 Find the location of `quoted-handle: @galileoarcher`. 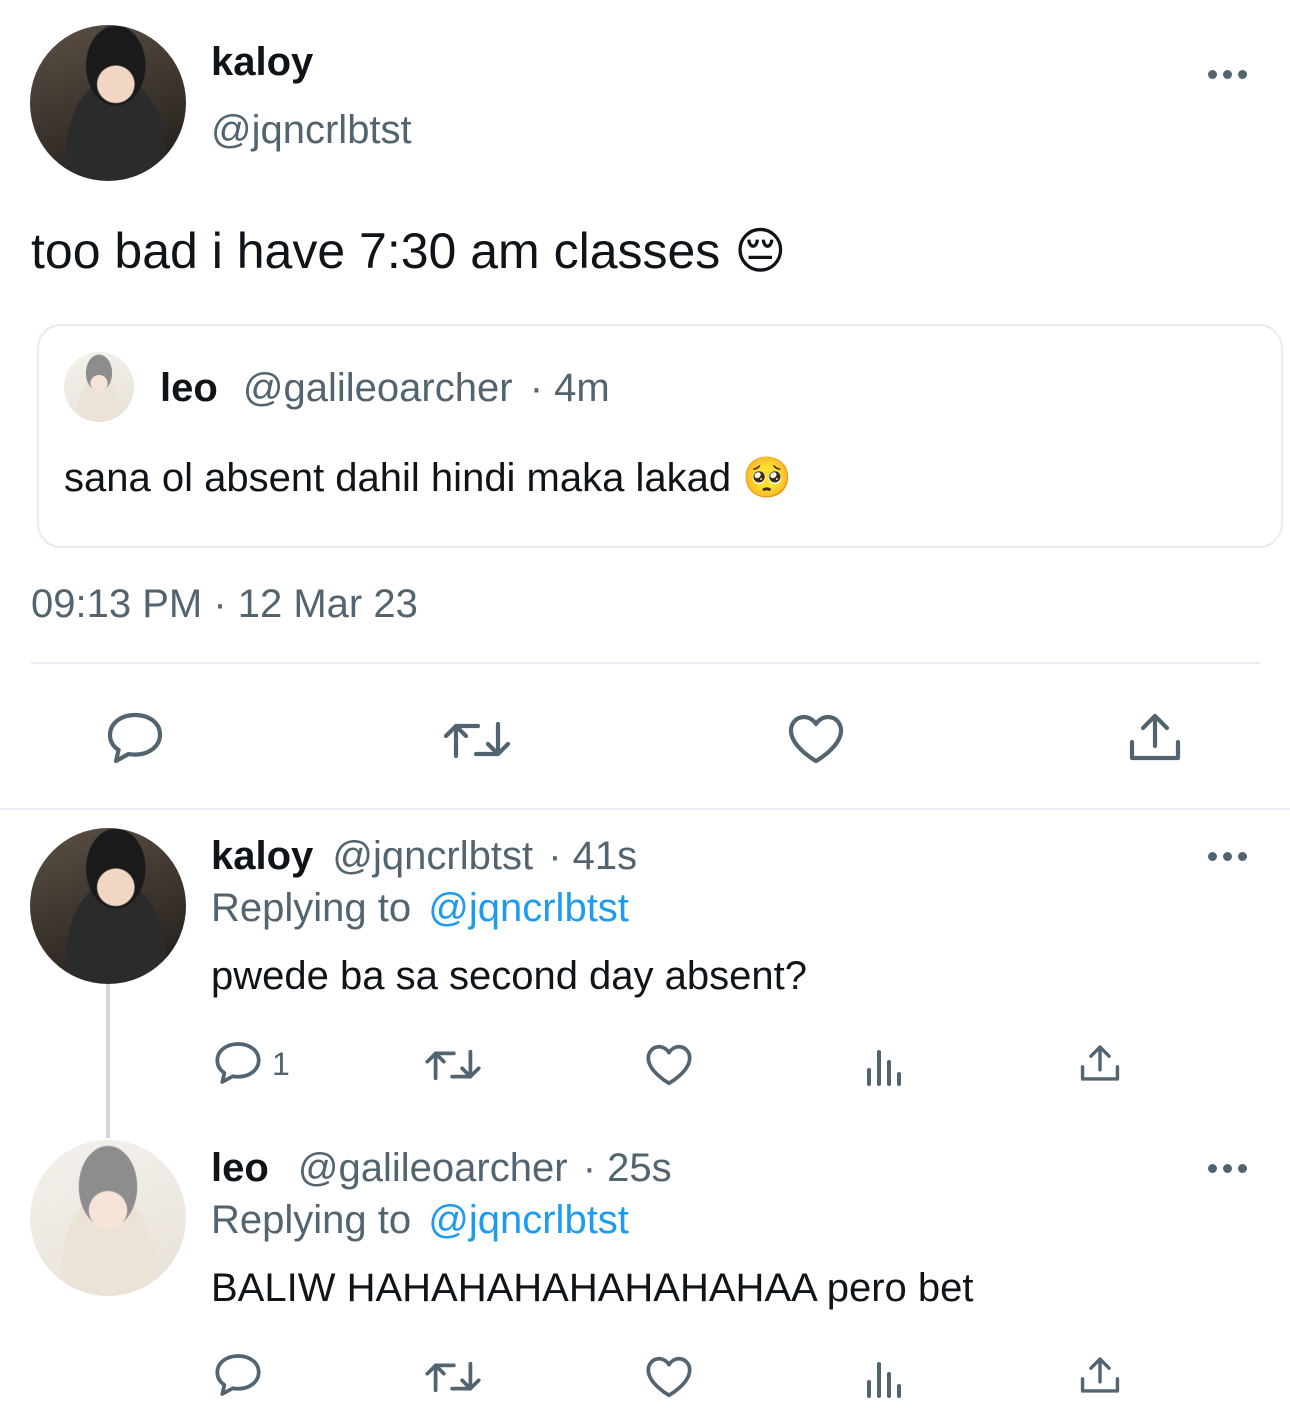

quoted-handle: @galileoarcher is located at coordinates (377, 388).